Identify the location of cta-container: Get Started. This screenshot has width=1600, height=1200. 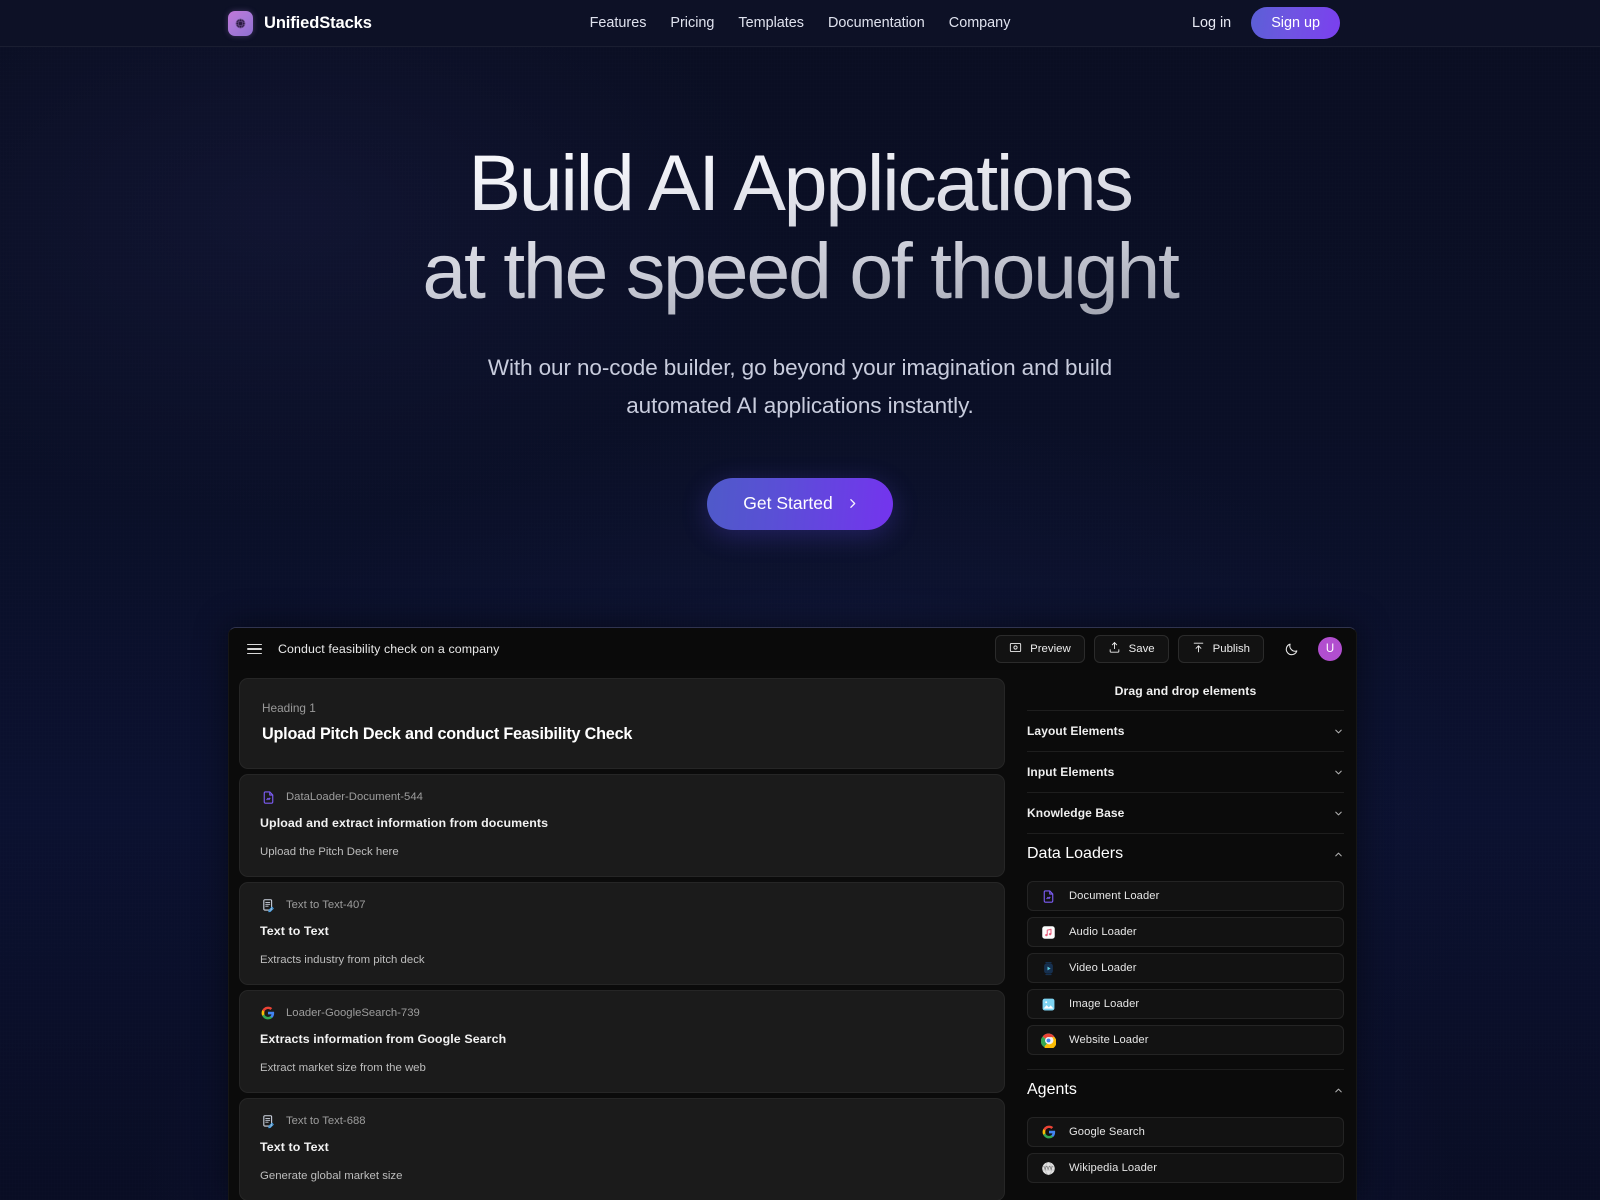
(800, 504).